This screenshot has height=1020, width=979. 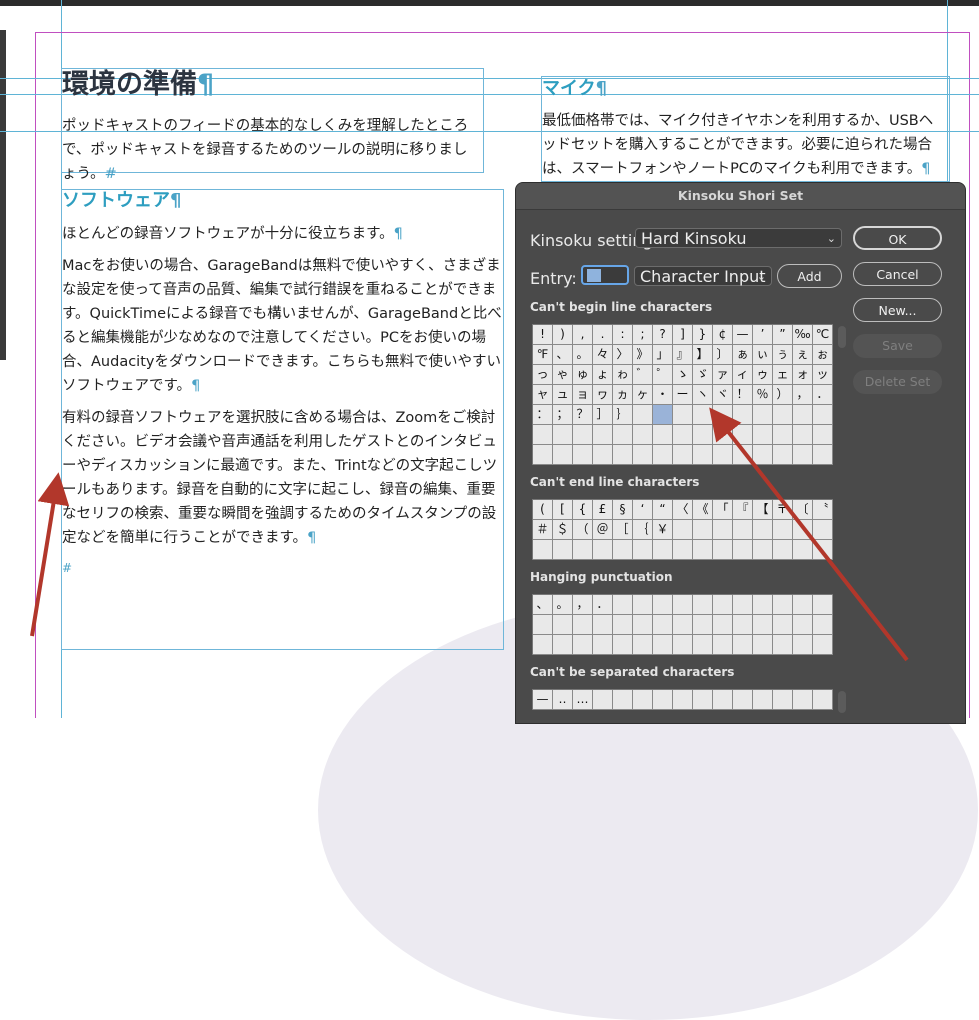 I want to click on arrow-to-grid, so click(x=809, y=534).